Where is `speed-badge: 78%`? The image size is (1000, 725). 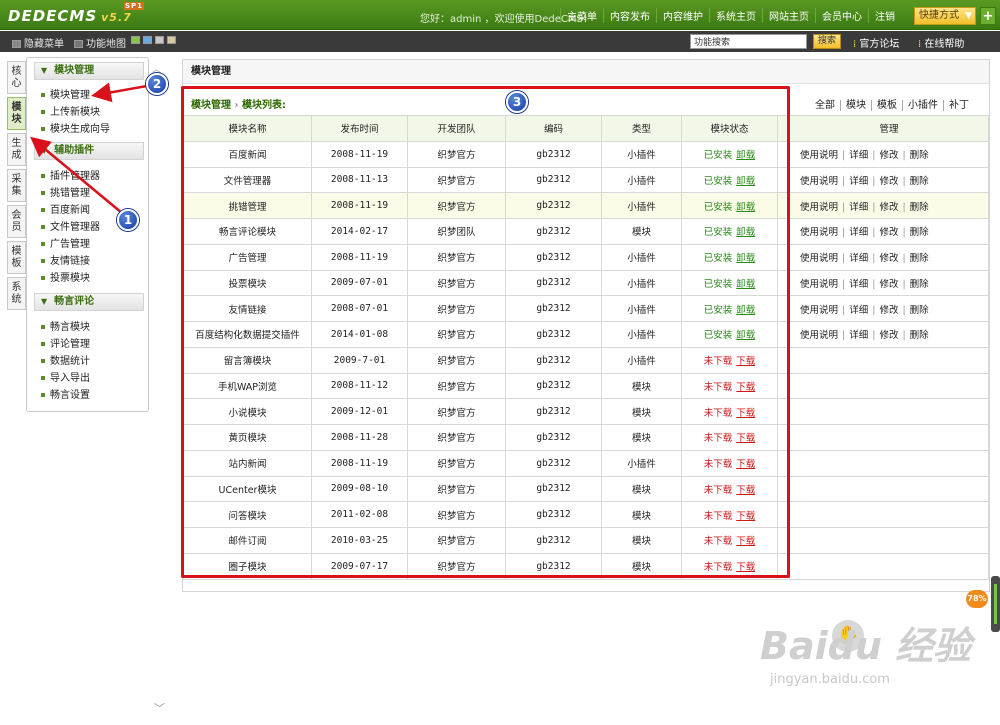 speed-badge: 78% is located at coordinates (977, 599).